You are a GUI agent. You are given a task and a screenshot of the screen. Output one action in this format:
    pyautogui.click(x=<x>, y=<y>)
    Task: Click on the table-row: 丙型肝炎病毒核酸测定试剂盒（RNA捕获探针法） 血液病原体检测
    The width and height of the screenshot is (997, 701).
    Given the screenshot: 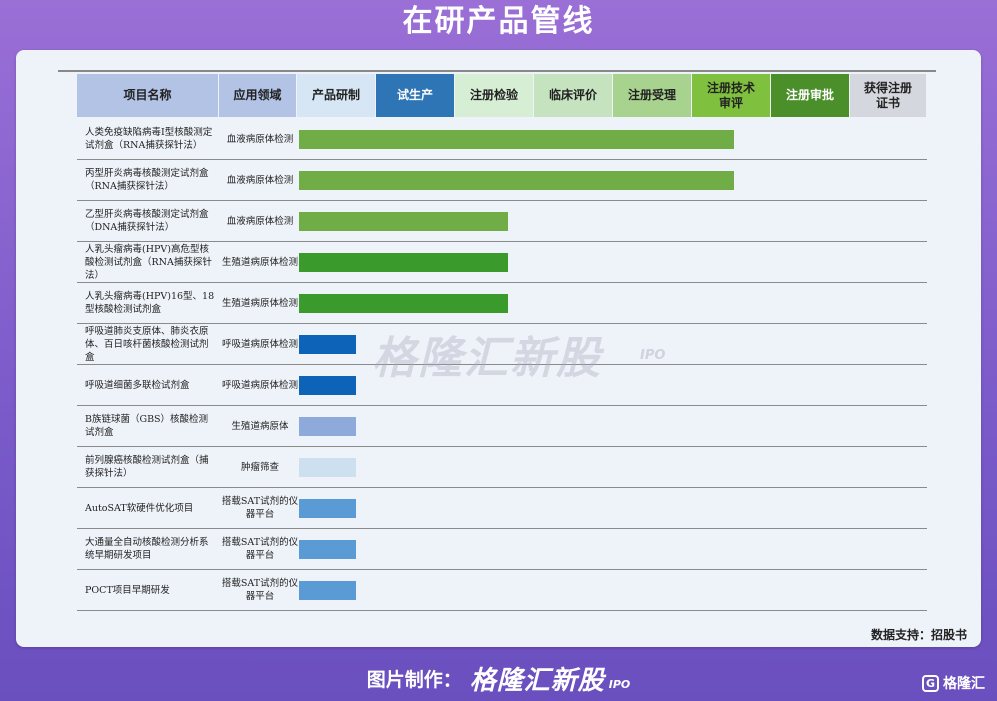 What is the action you would take?
    pyautogui.click(x=502, y=180)
    